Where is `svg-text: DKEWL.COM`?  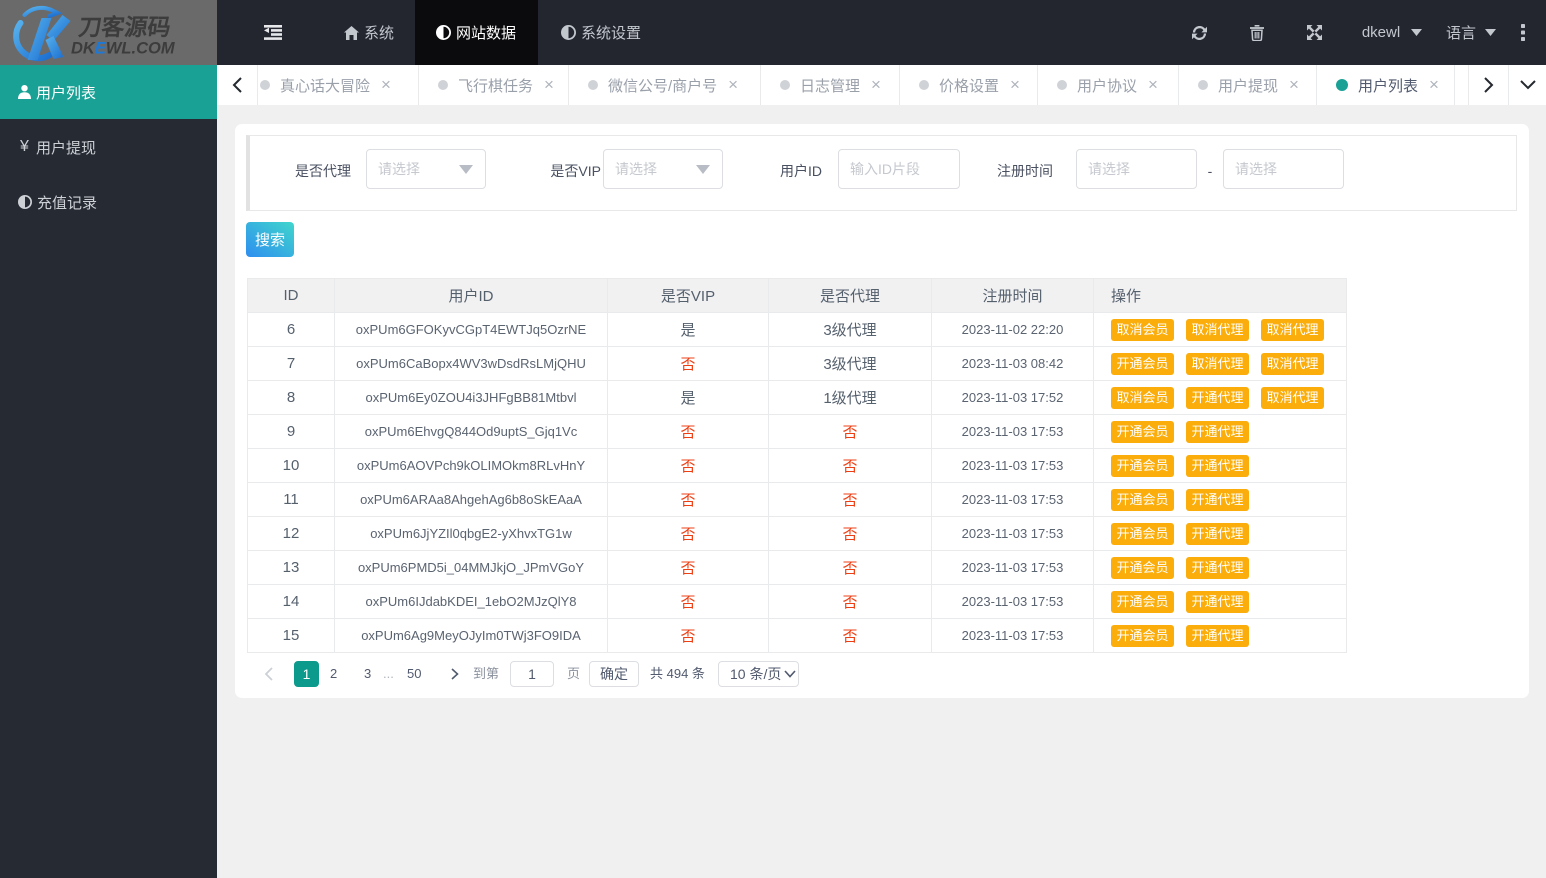
svg-text: DKEWL.COM is located at coordinates (123, 49).